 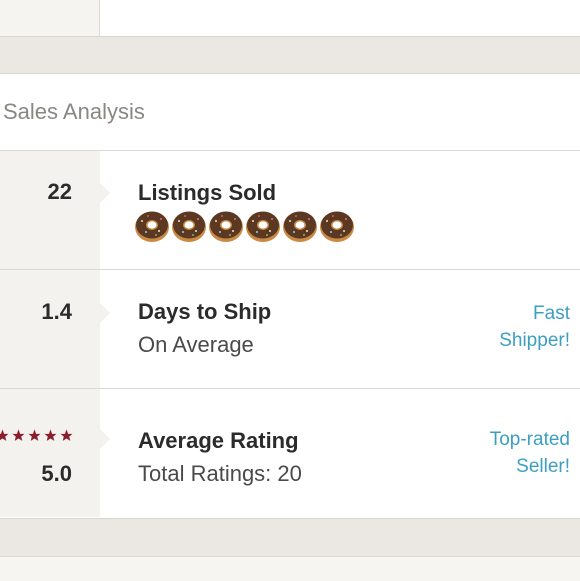 What do you see at coordinates (59, 191) in the screenshot?
I see `listings-sold-value: 22` at bounding box center [59, 191].